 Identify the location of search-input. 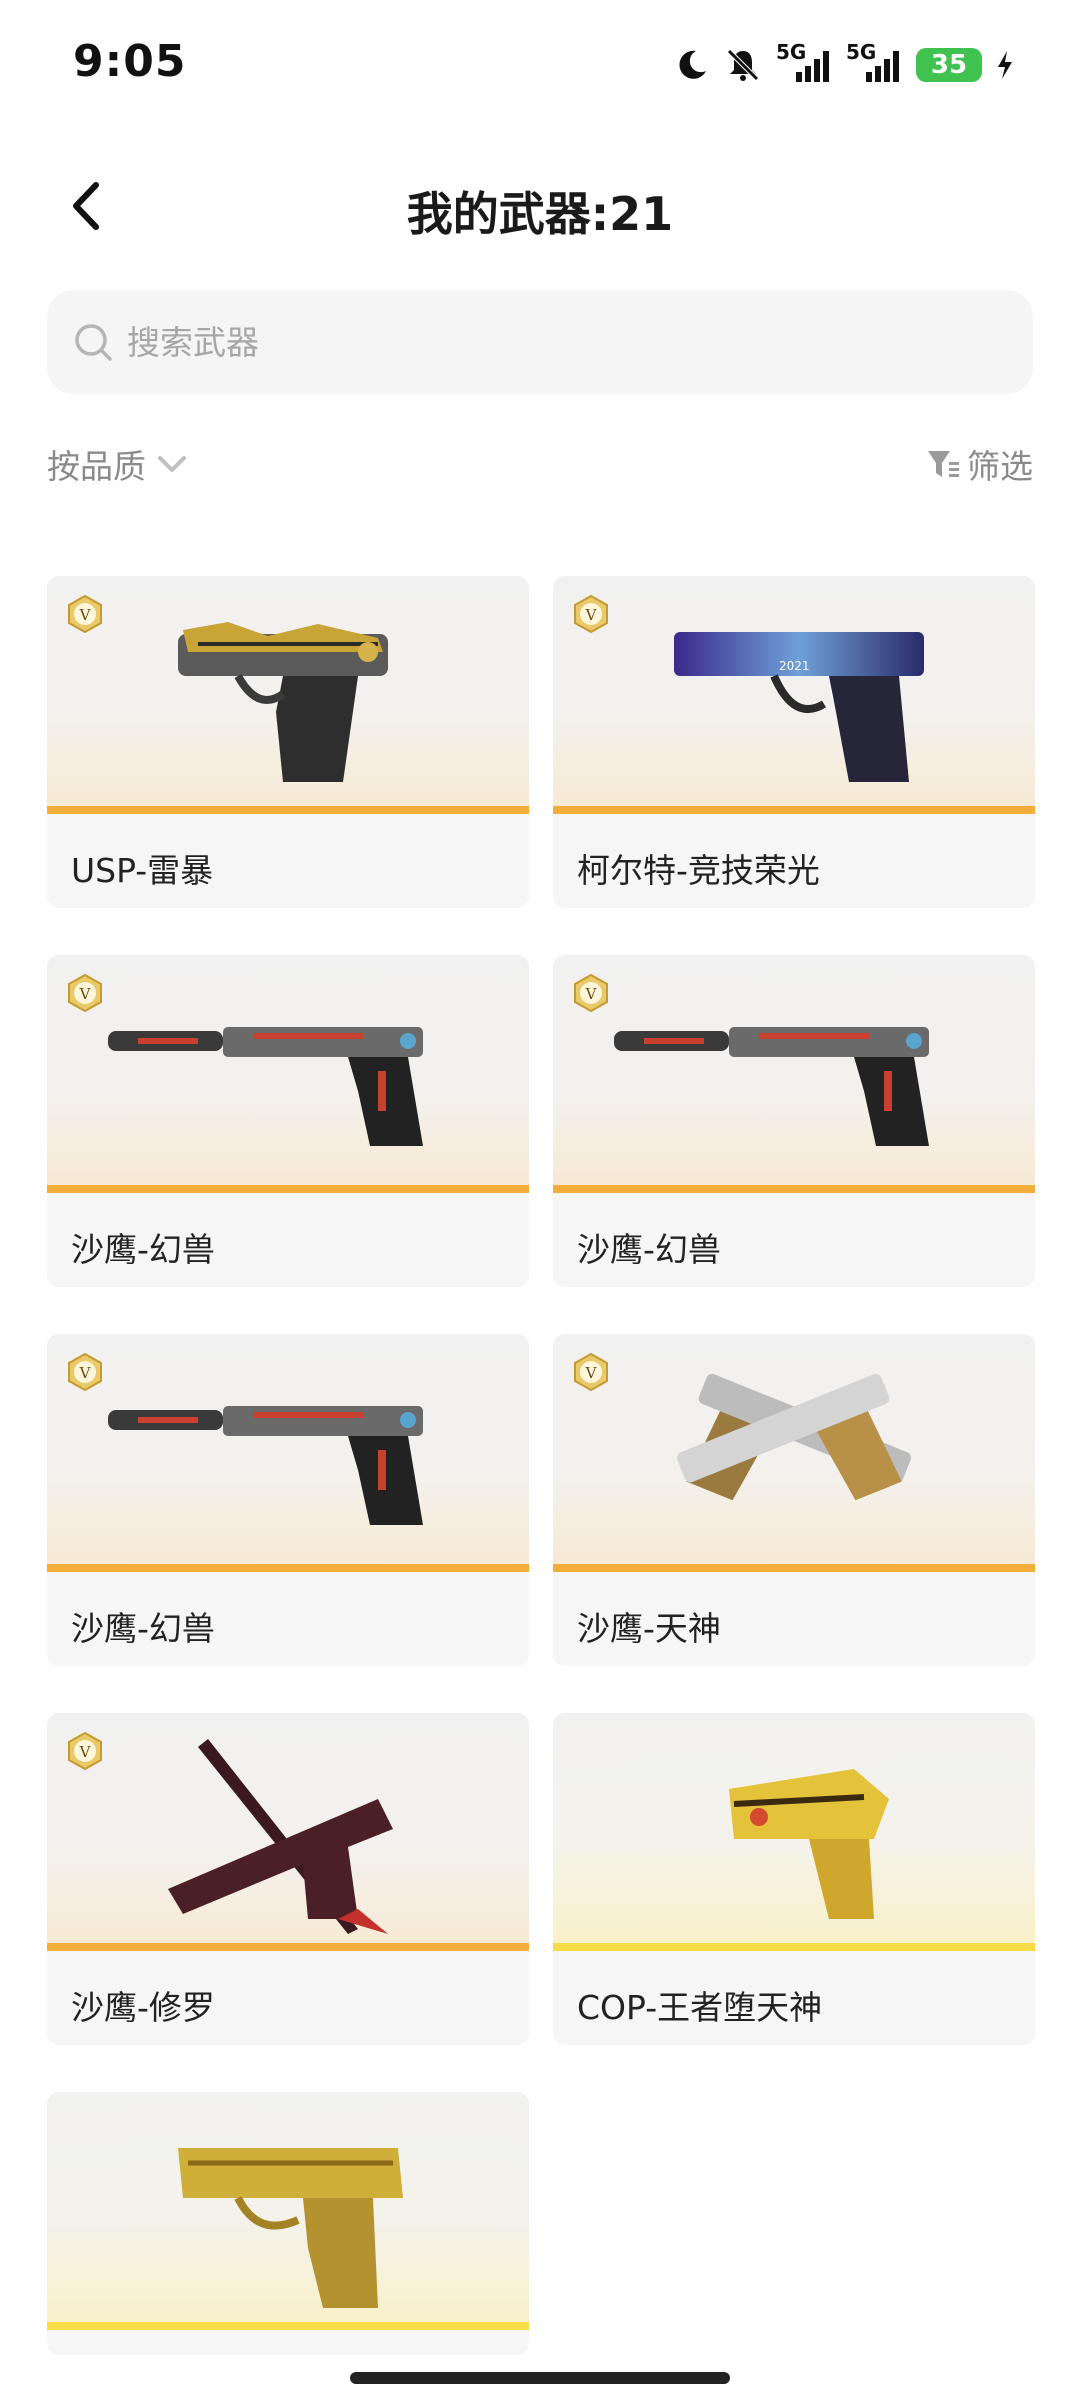
(557, 342).